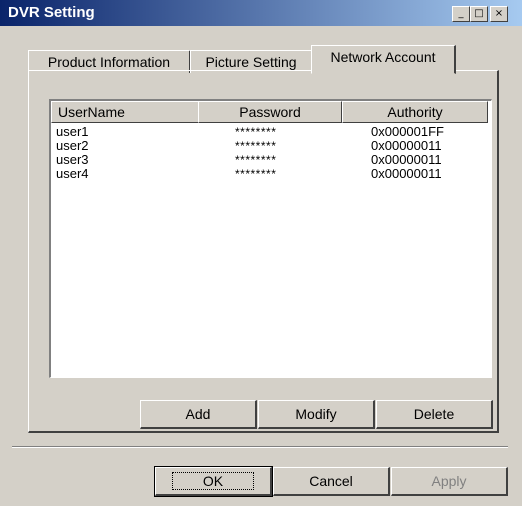  What do you see at coordinates (449, 481) in the screenshot?
I see `apply-button: Apply` at bounding box center [449, 481].